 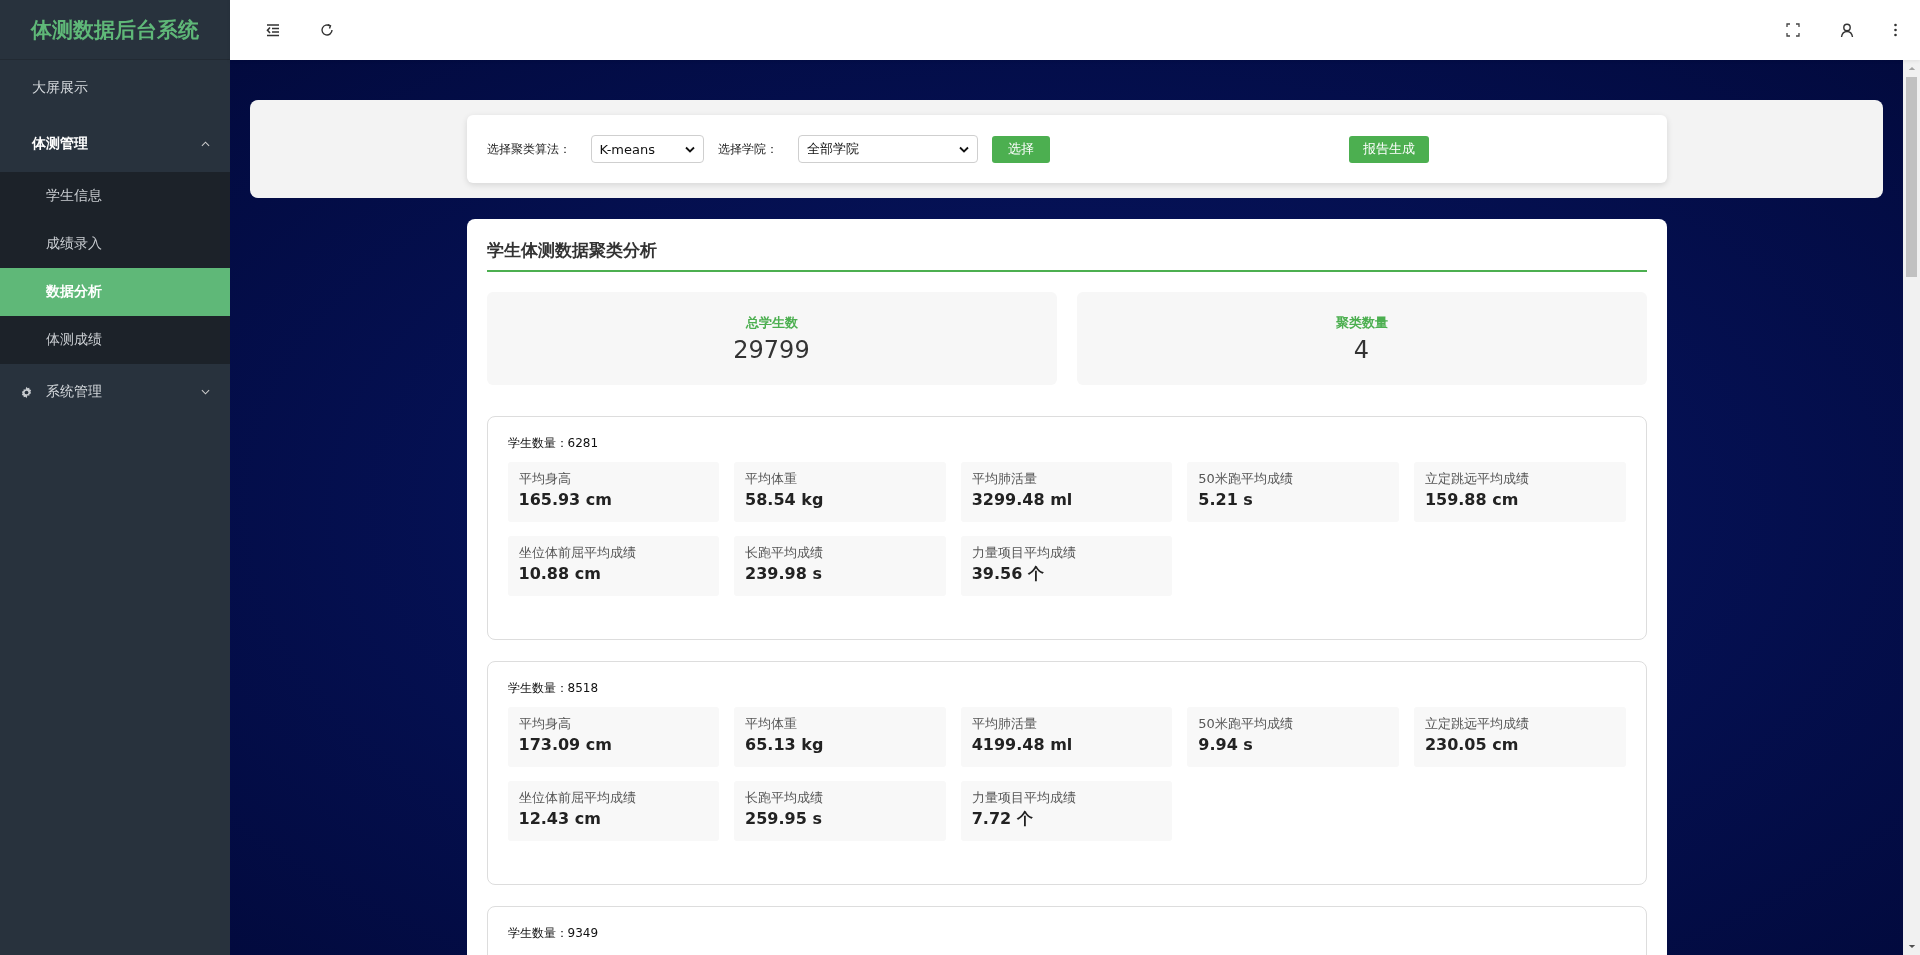 What do you see at coordinates (1002, 819) in the screenshot?
I see `metric-value: 7.72 个` at bounding box center [1002, 819].